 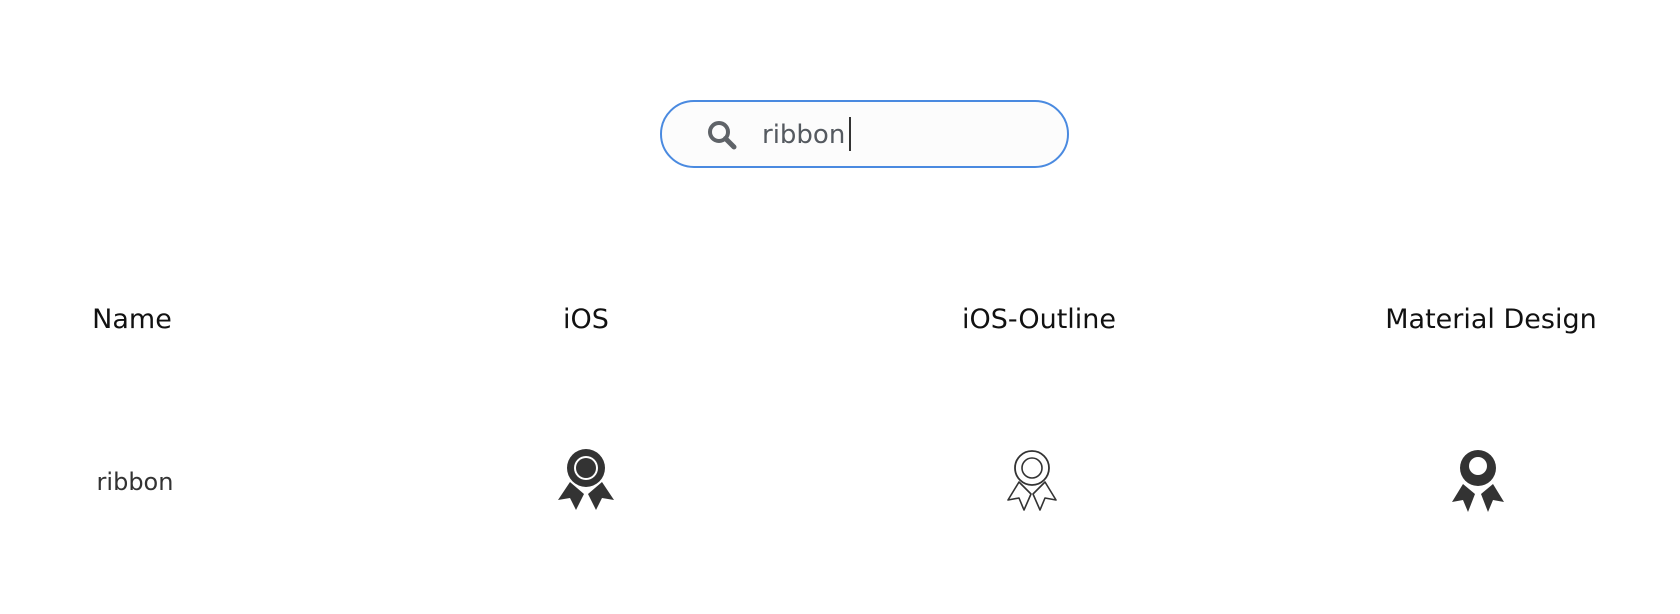 I want to click on ribbon-outline-icon, so click(x=1032, y=479).